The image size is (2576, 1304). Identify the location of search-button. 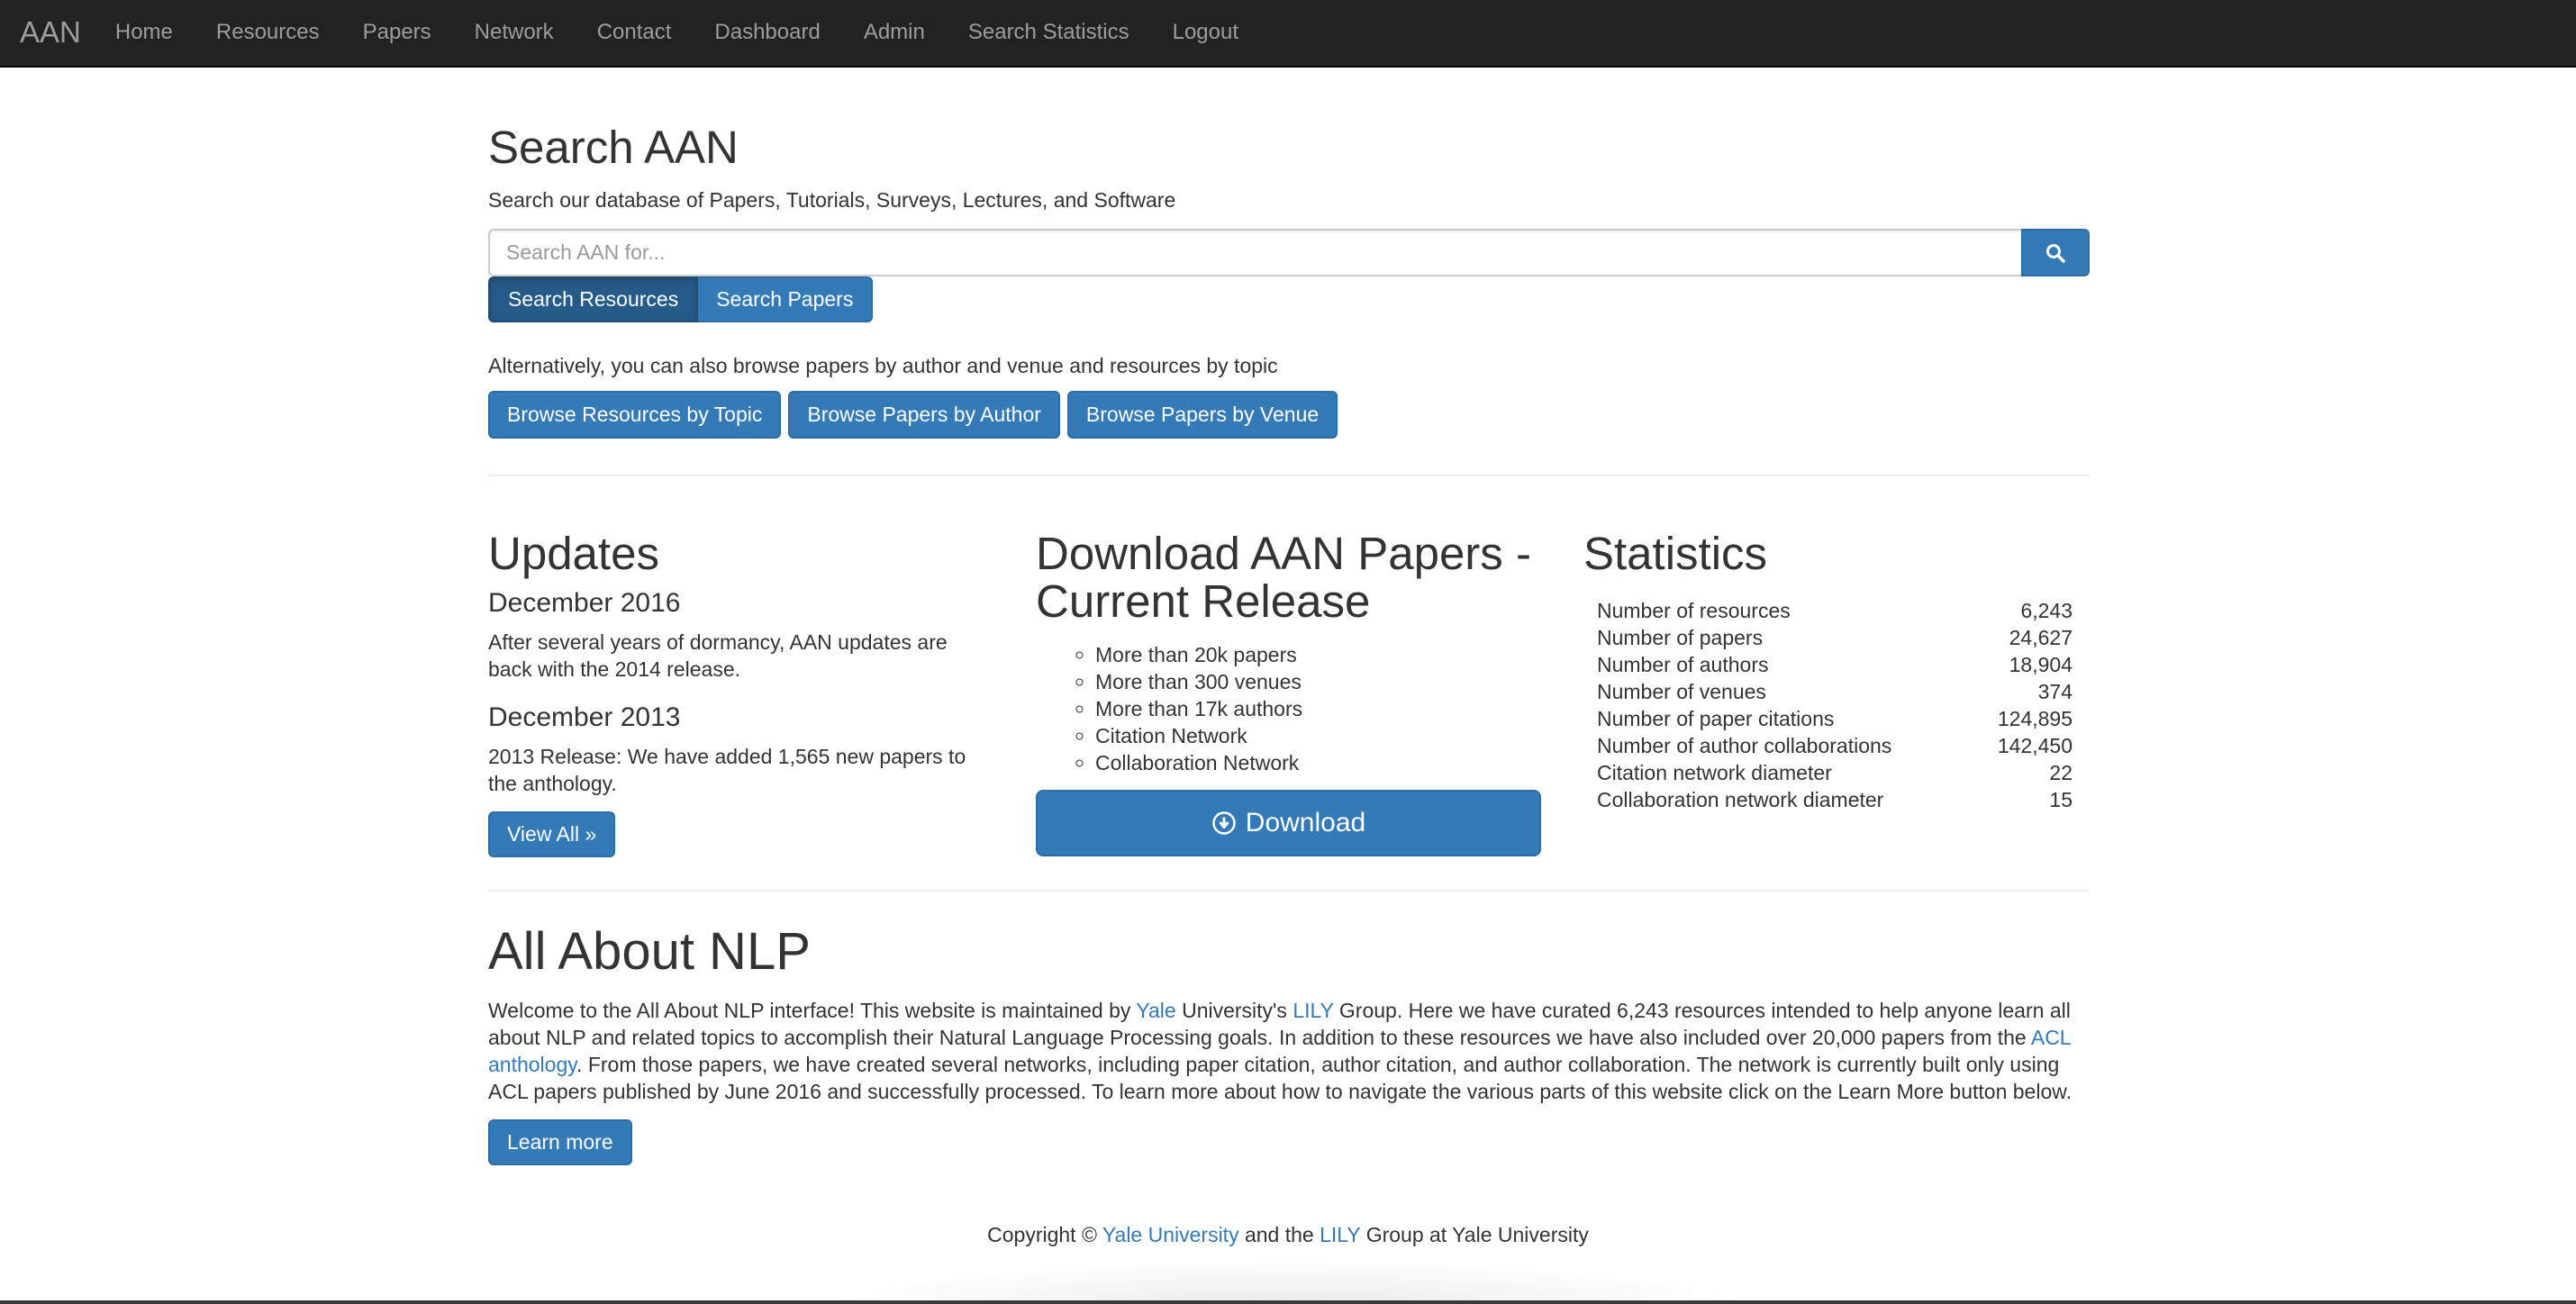
(2055, 252).